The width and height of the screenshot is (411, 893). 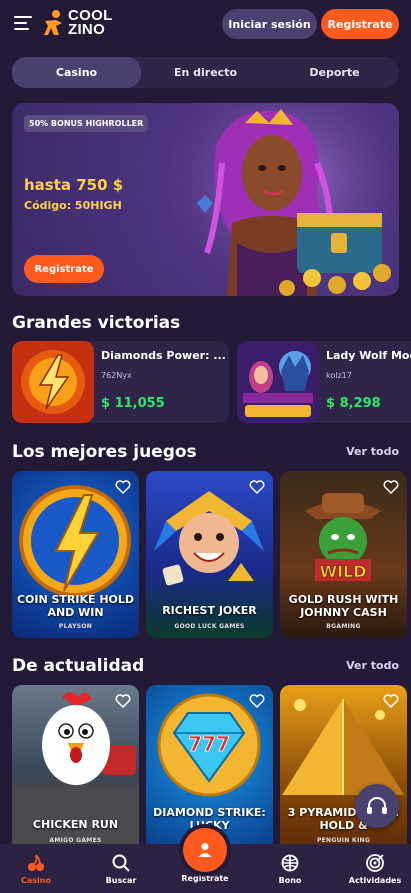 What do you see at coordinates (209, 768) in the screenshot?
I see `game-tile: 777 DIAMOND STRIKE: LUCKY` at bounding box center [209, 768].